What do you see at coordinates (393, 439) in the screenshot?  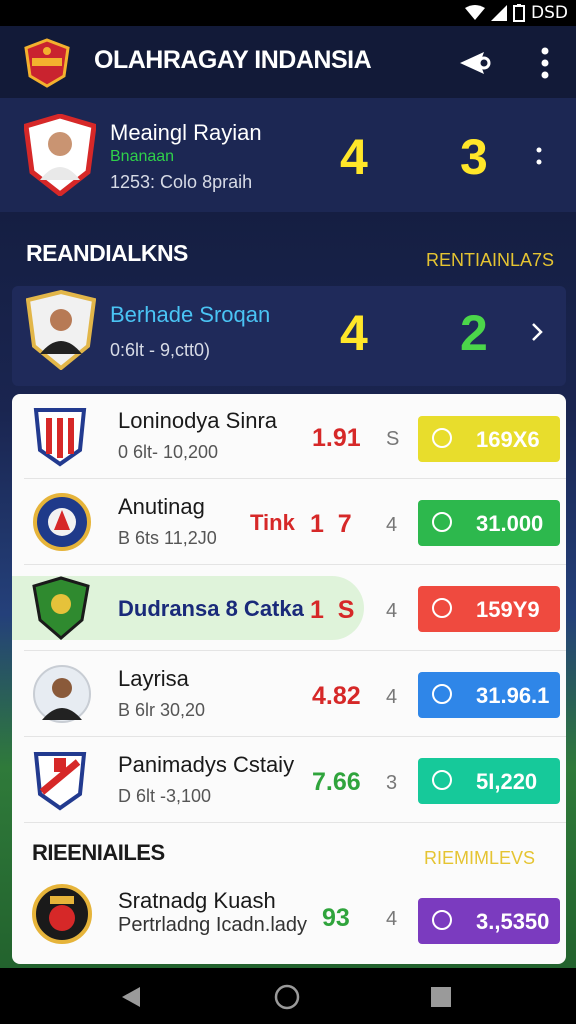 I see `market-count: S` at bounding box center [393, 439].